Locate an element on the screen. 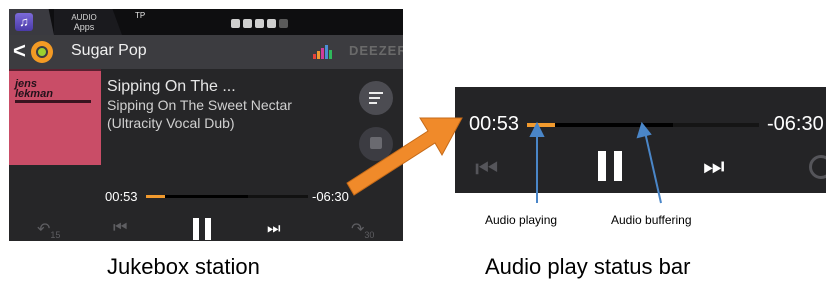 The width and height of the screenshot is (826, 284). rewind-15-button: ↶15 is located at coordinates (48, 229).